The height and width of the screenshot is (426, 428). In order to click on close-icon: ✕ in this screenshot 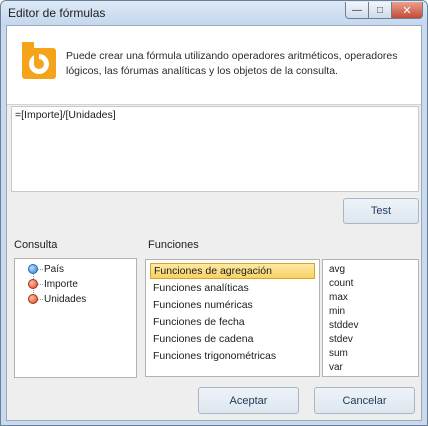, I will do `click(407, 10)`.